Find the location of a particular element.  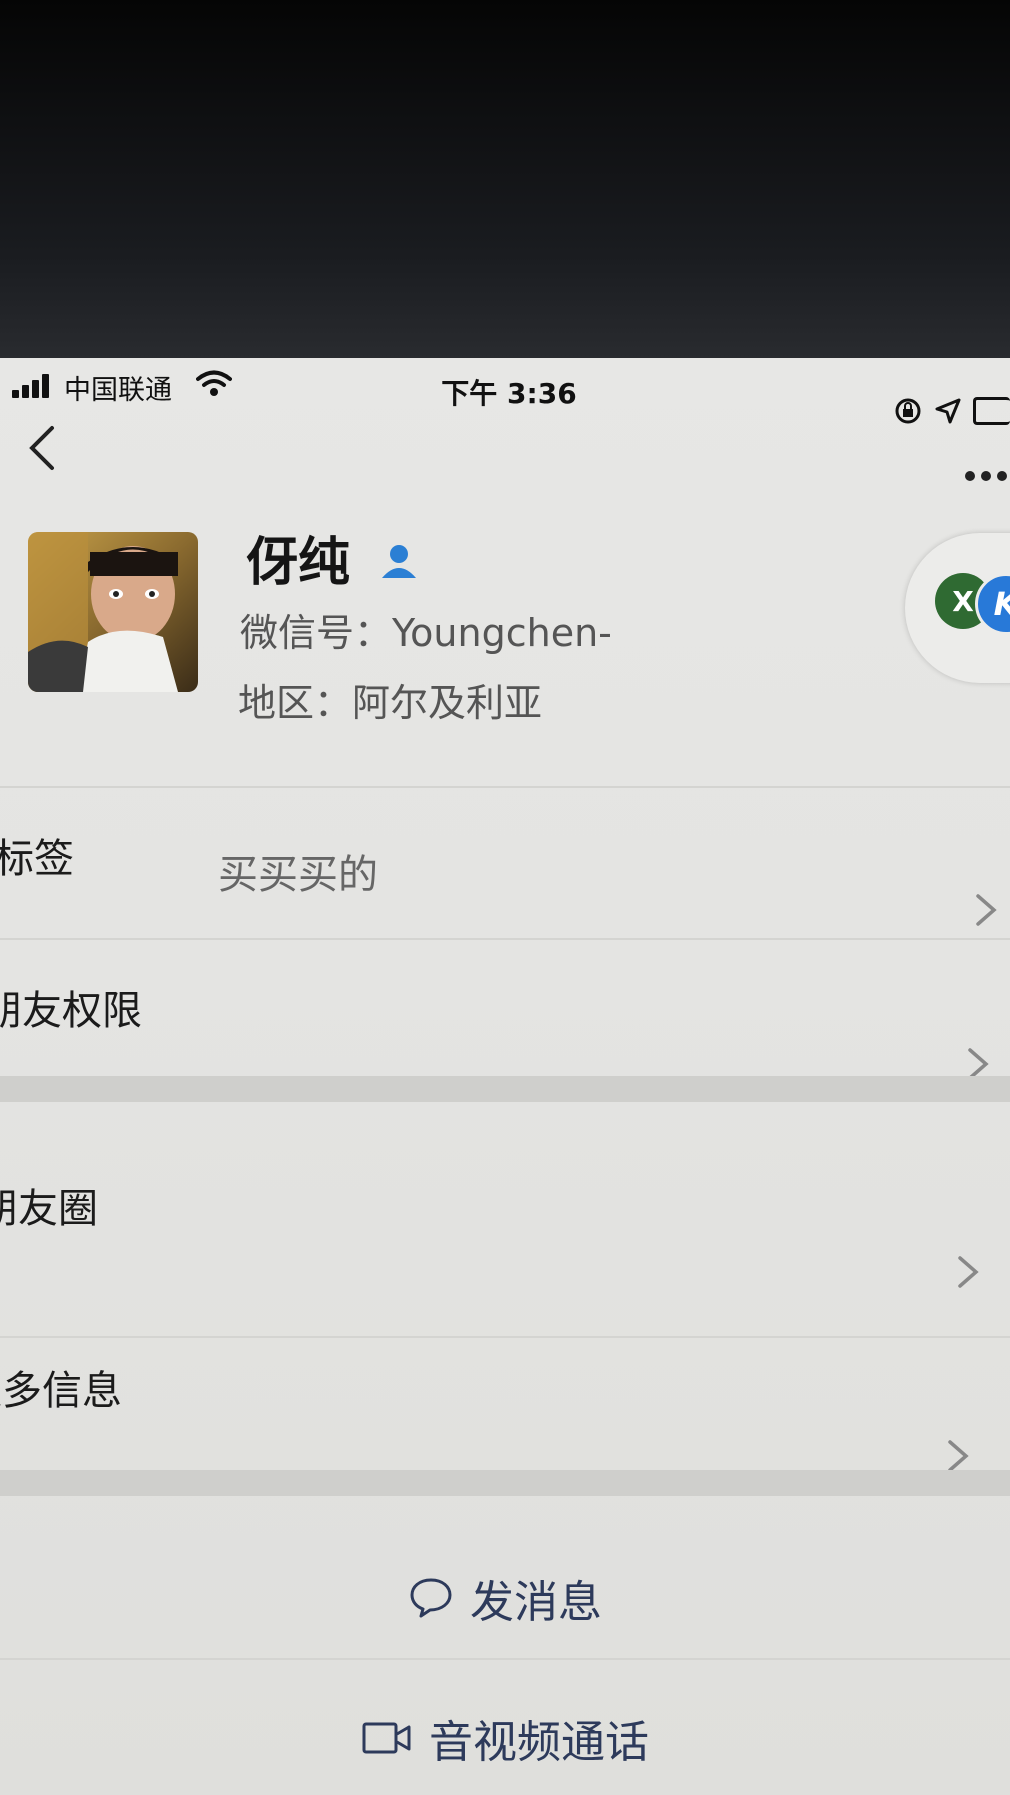

status-right-icons is located at coordinates (951, 411).